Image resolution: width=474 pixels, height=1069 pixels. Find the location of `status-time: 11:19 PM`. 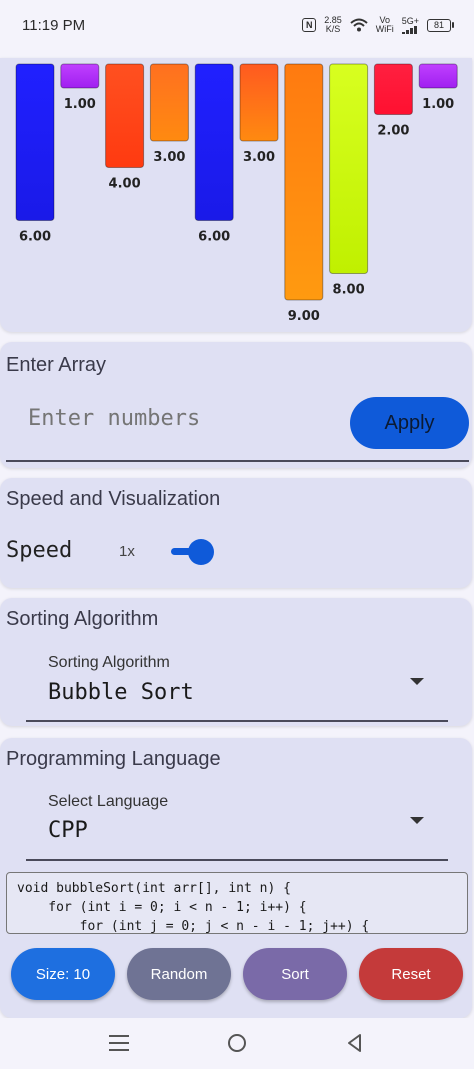

status-time: 11:19 PM is located at coordinates (54, 25).